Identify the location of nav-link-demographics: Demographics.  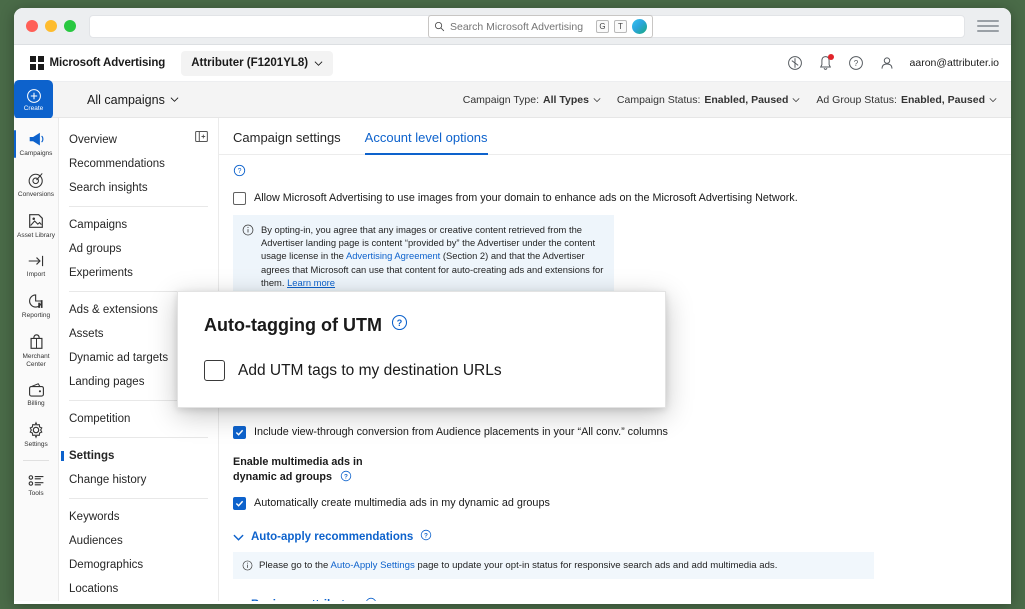
(138, 565).